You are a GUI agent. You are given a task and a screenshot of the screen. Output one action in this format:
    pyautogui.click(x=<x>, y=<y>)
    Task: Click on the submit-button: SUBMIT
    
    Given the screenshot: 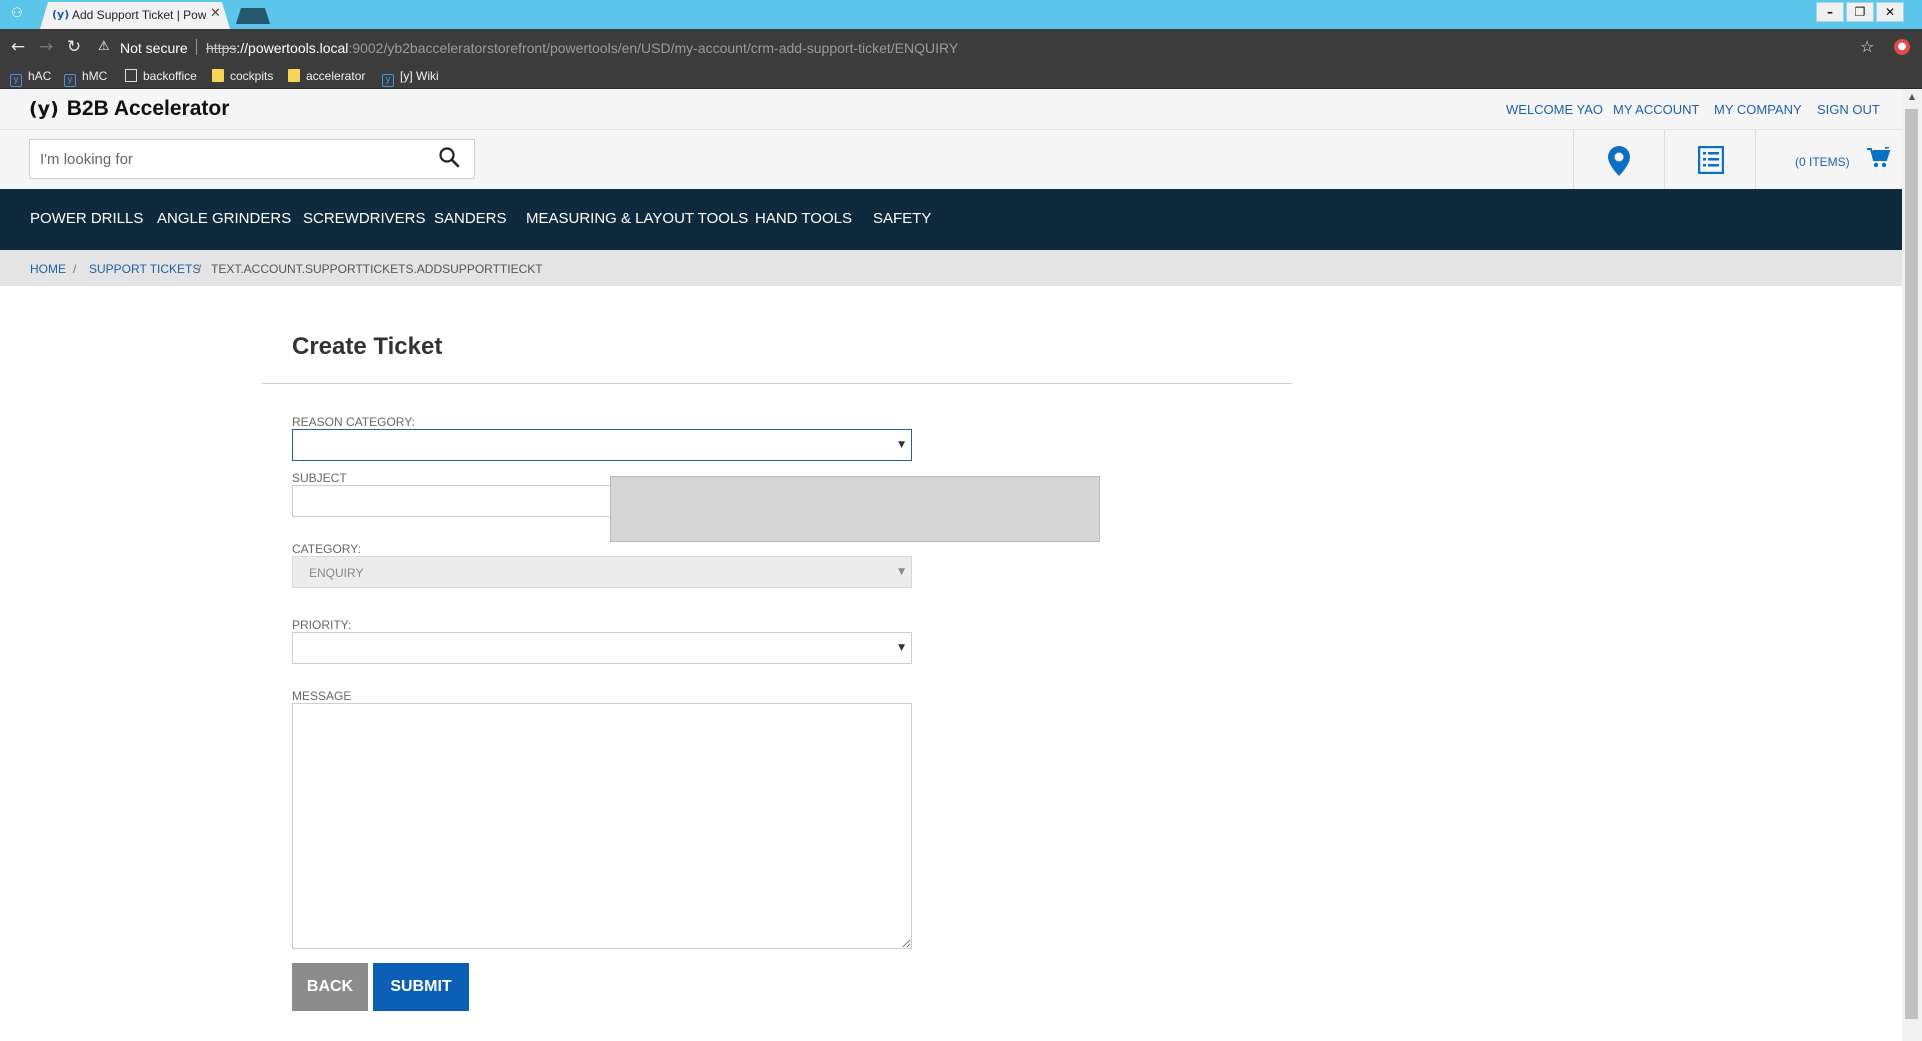 What is the action you would take?
    pyautogui.click(x=421, y=987)
    